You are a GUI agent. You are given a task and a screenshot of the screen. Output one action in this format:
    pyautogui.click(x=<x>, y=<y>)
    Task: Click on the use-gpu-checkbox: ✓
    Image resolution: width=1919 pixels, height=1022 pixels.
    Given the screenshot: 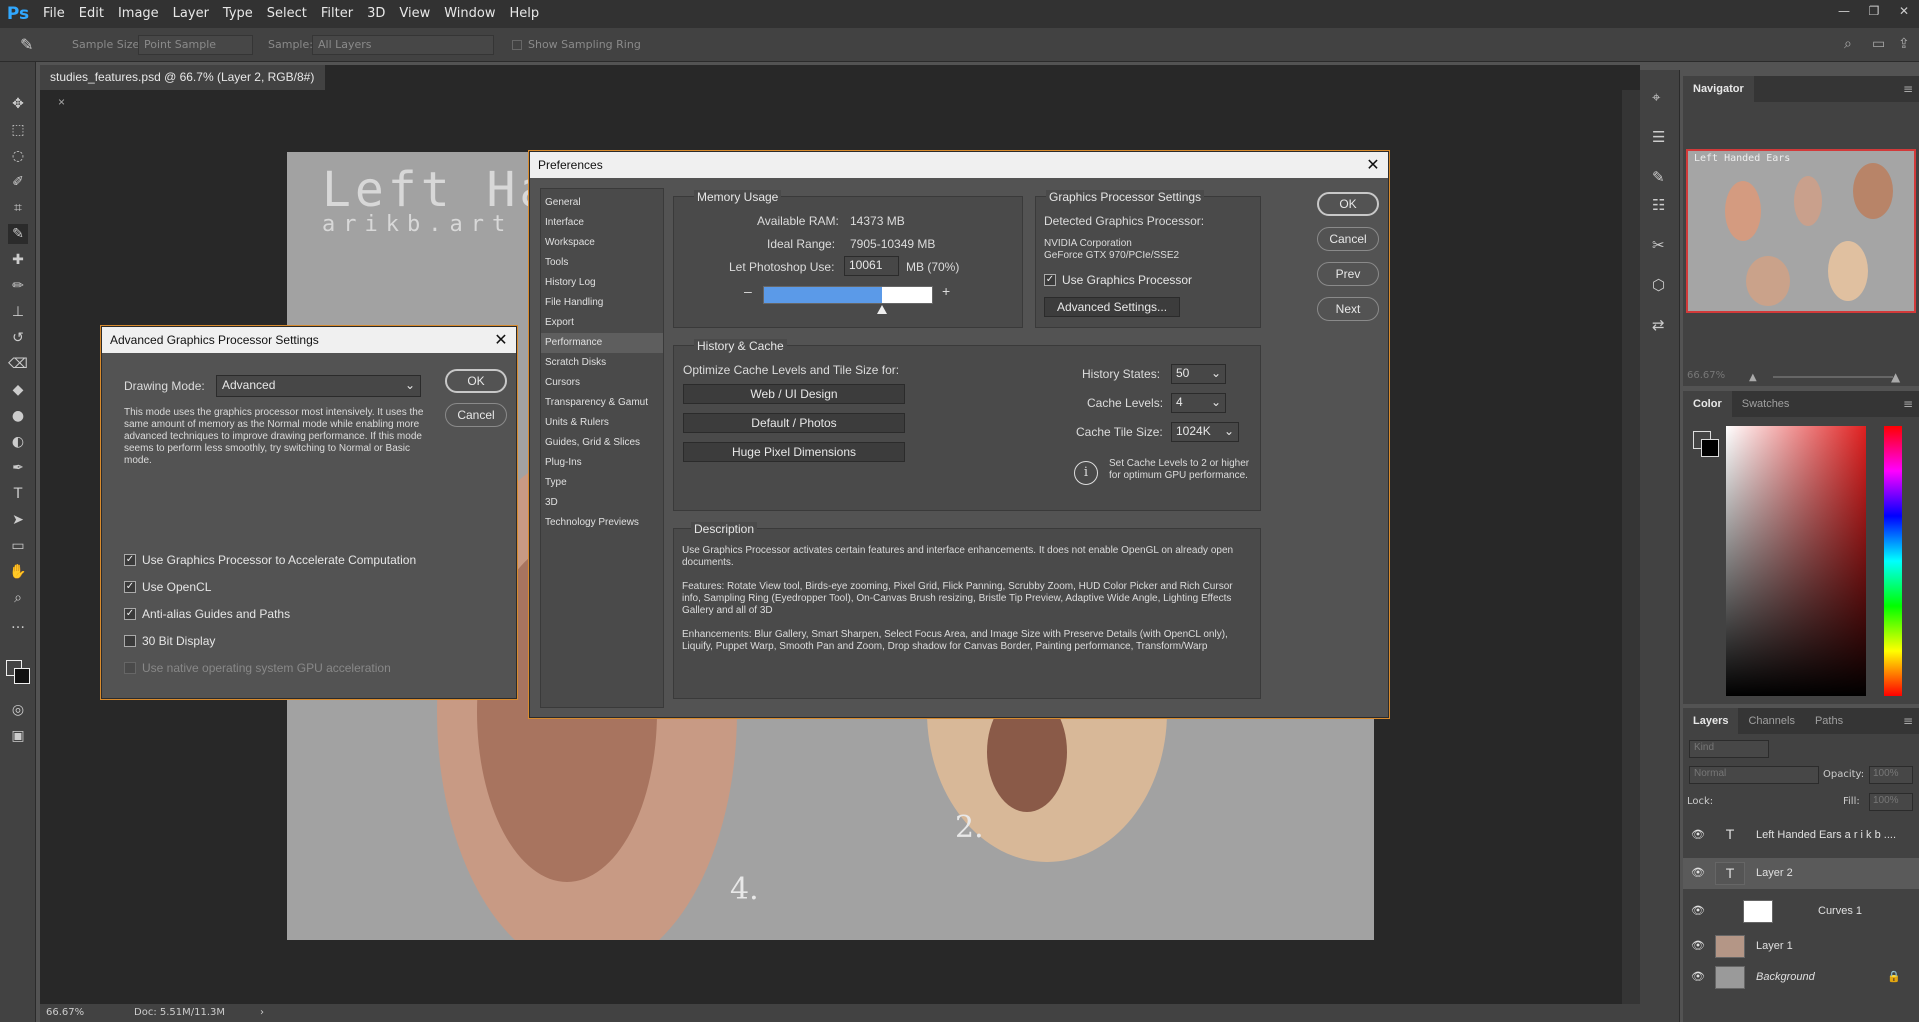 What is the action you would take?
    pyautogui.click(x=1050, y=280)
    